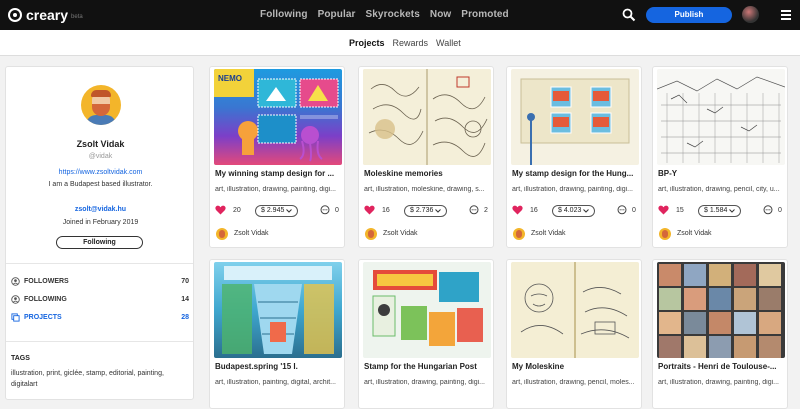  I want to click on likes-count: 20, so click(237, 210).